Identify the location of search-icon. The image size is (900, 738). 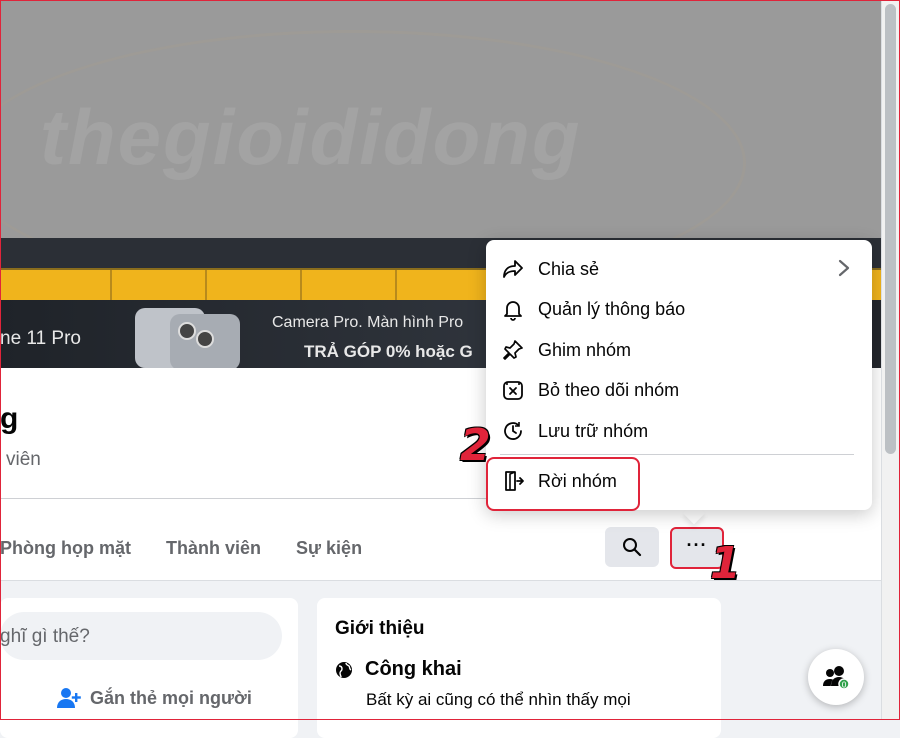
(632, 547).